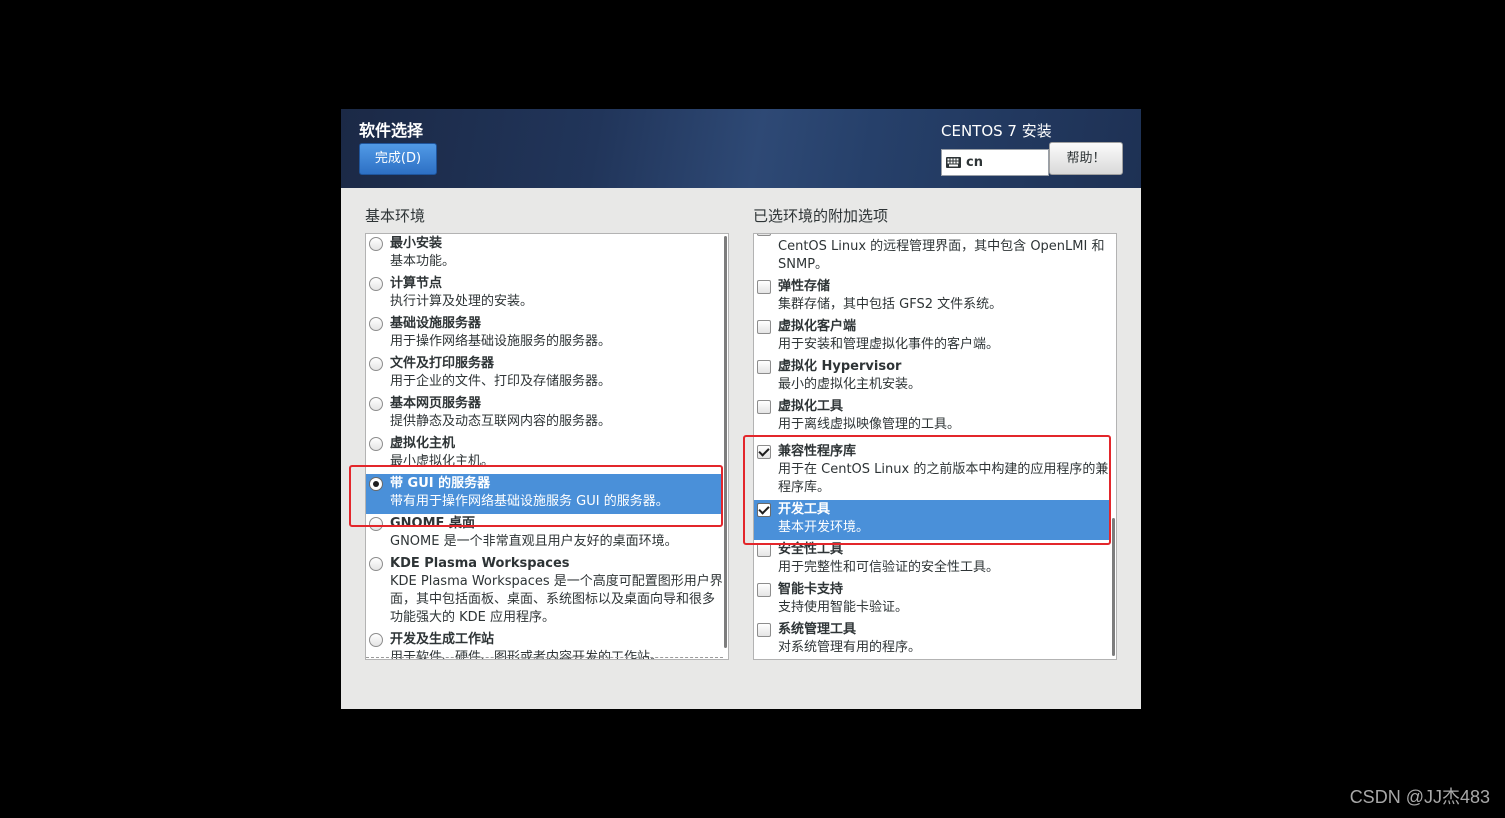  What do you see at coordinates (436, 323) in the screenshot?
I see `option-title: 基础设施服务器` at bounding box center [436, 323].